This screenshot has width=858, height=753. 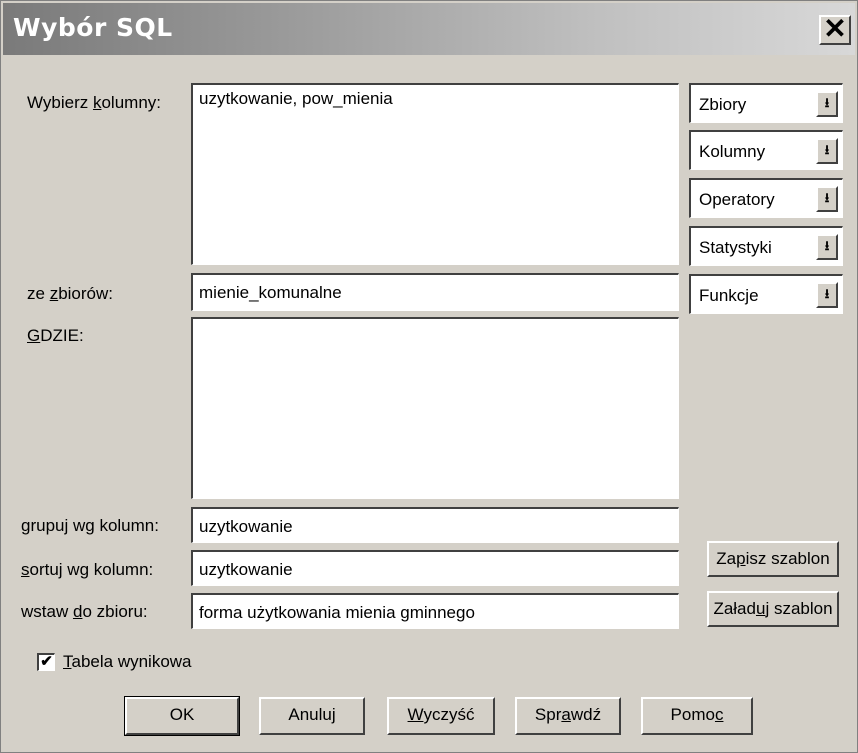 I want to click on close-button: ✕, so click(x=835, y=30).